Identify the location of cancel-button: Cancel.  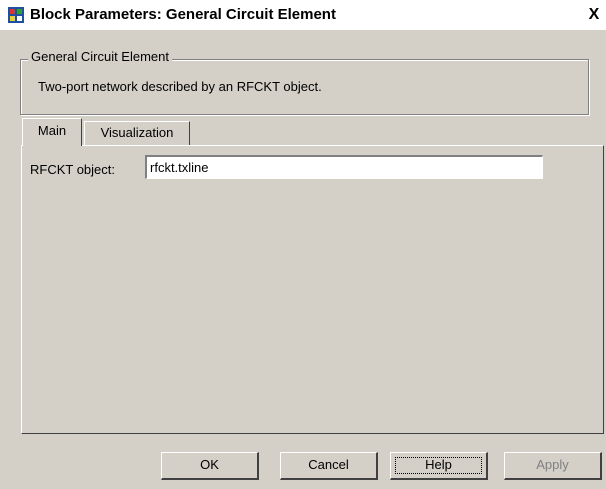
(329, 466).